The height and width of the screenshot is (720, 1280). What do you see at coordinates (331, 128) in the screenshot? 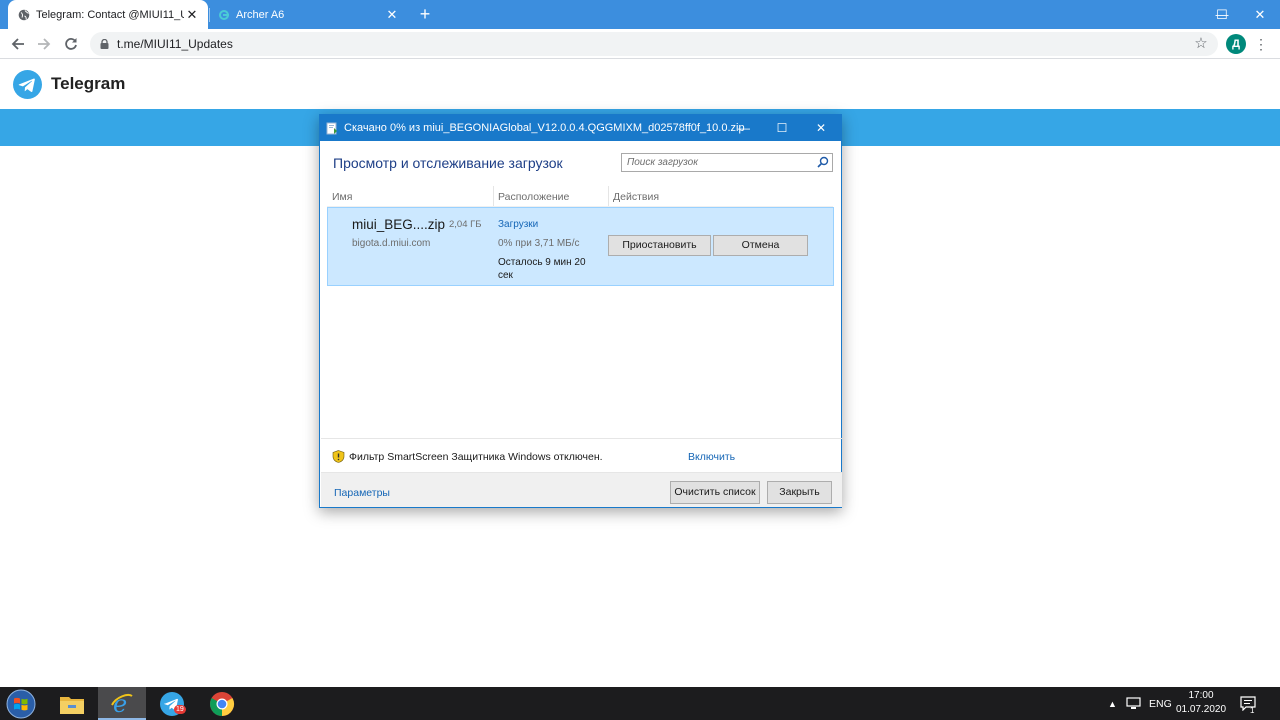
I see `download-window-icon` at bounding box center [331, 128].